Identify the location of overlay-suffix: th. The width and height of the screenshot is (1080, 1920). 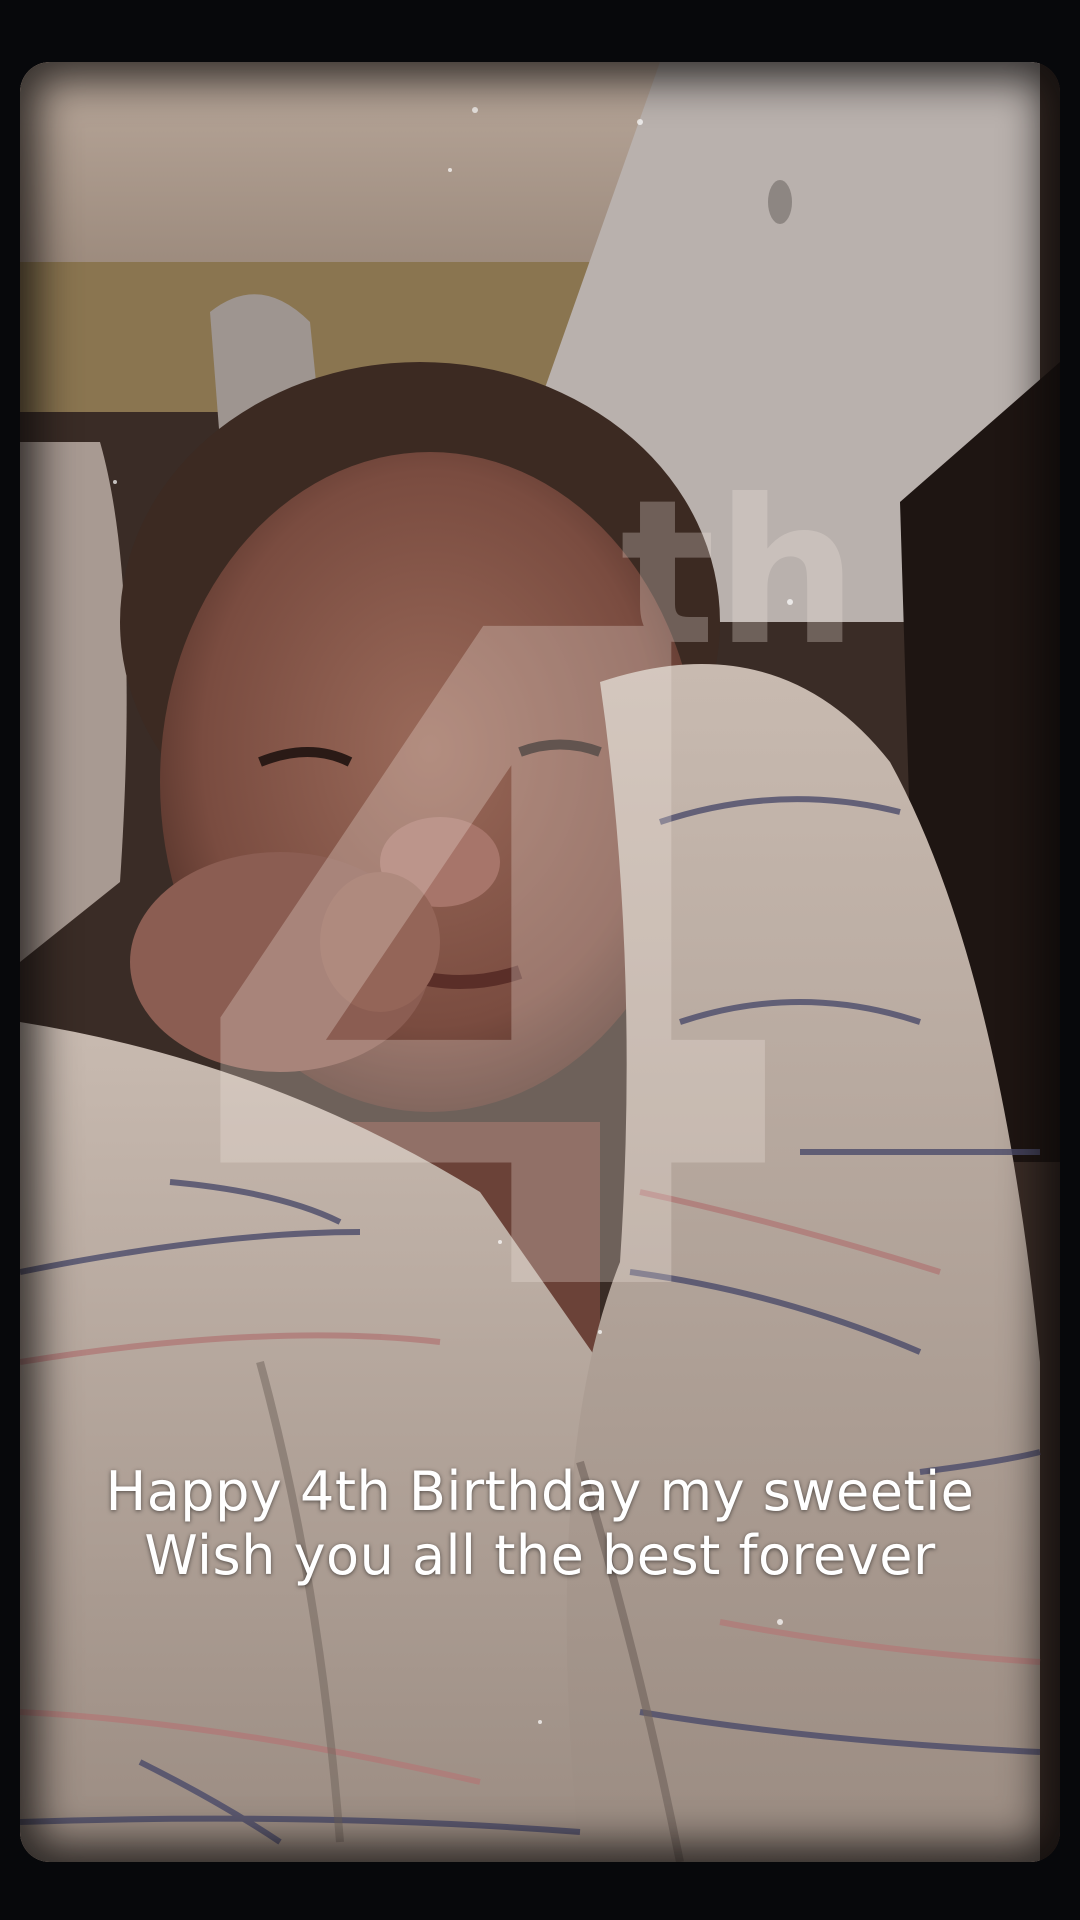
(739, 573).